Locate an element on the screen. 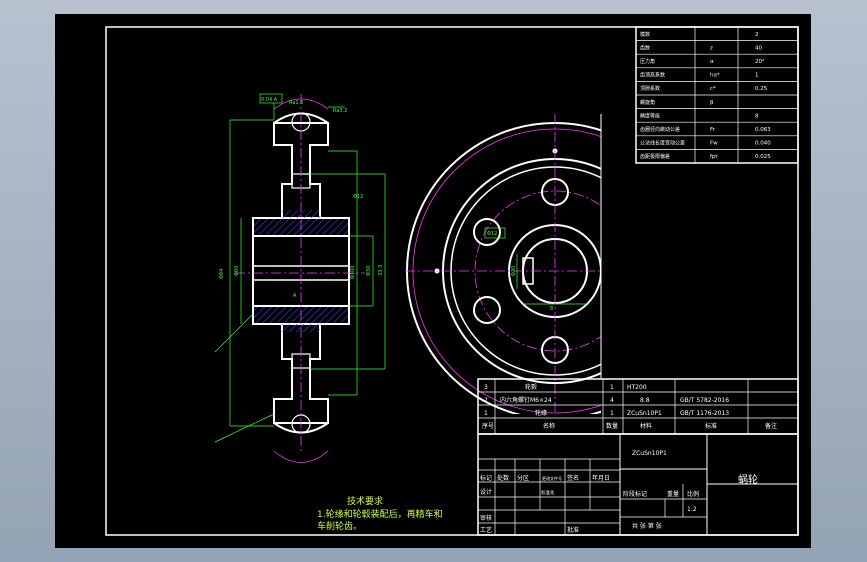 Image resolution: width=867 pixels, height=562 pixels. lbl-date: 年月日 is located at coordinates (601, 478).